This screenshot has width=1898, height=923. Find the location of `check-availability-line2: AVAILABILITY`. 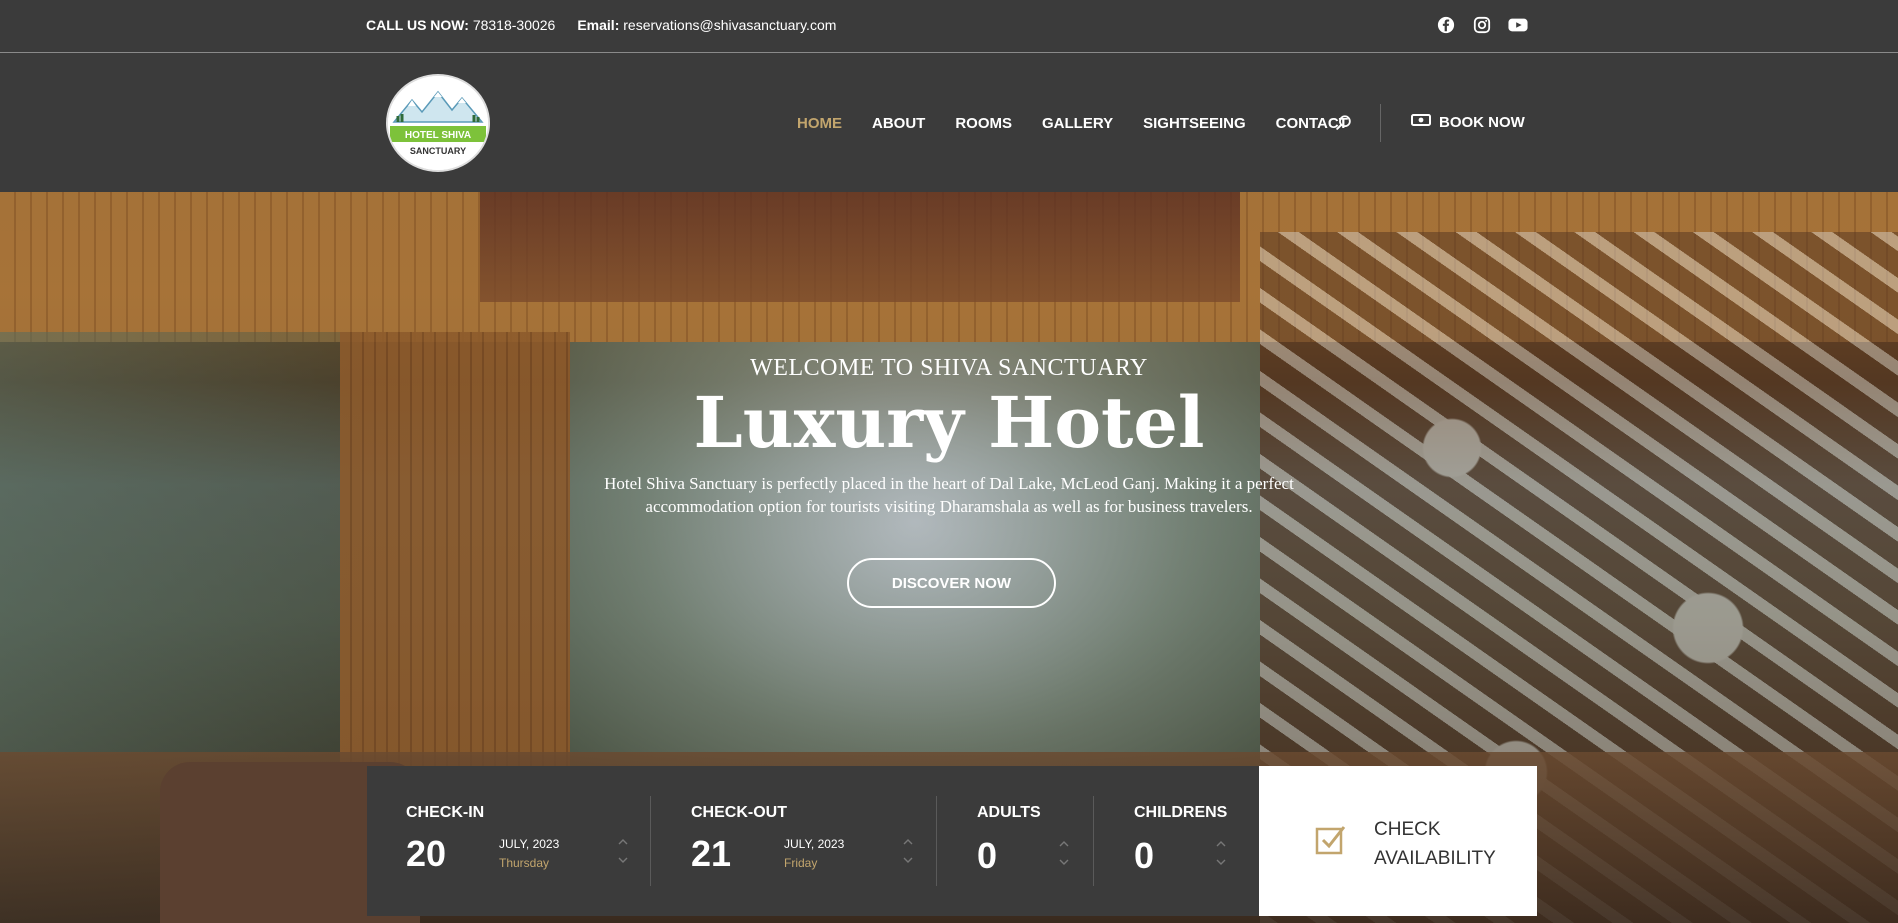

check-availability-line2: AVAILABILITY is located at coordinates (1435, 858).